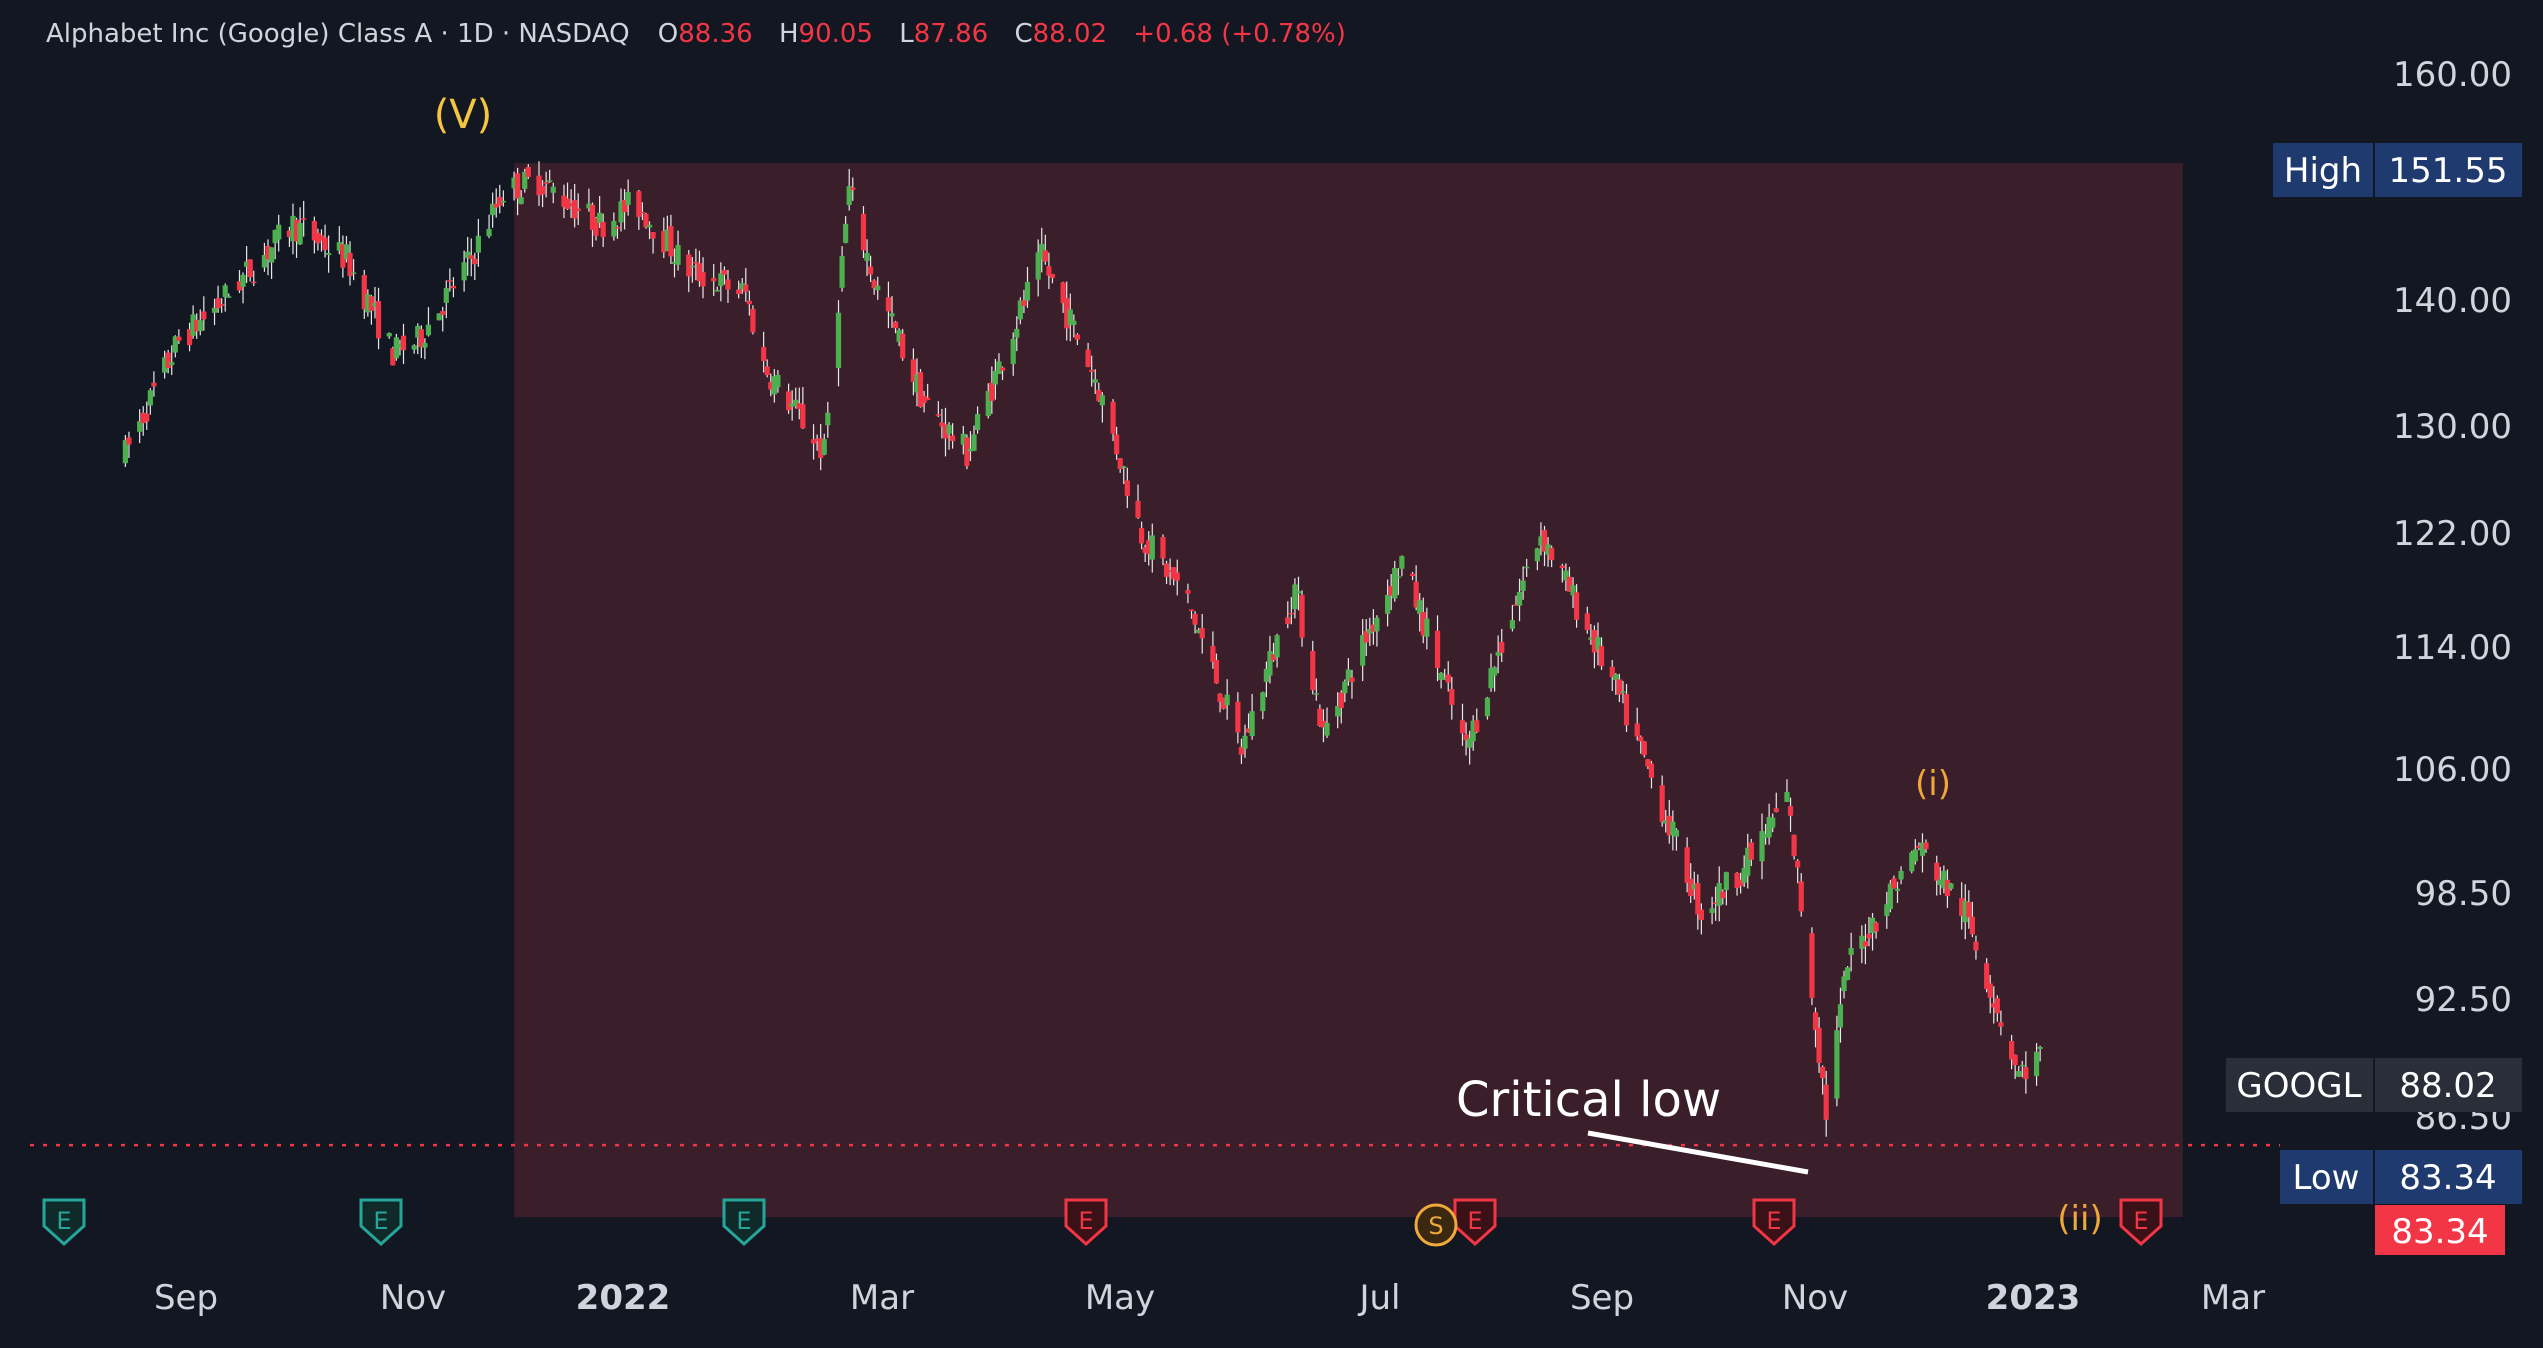 This screenshot has width=2543, height=1348. I want to click on svg-text: S, so click(1435, 1226).